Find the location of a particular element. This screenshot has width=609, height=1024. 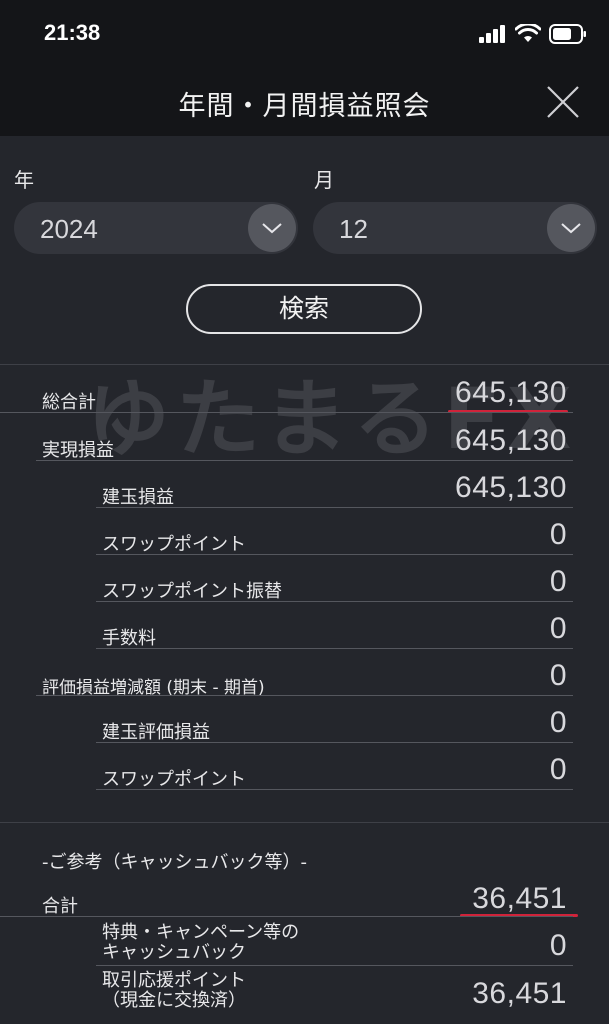

row-label: 特典・キャンペーン等の キャッシュバック is located at coordinates (200, 943).